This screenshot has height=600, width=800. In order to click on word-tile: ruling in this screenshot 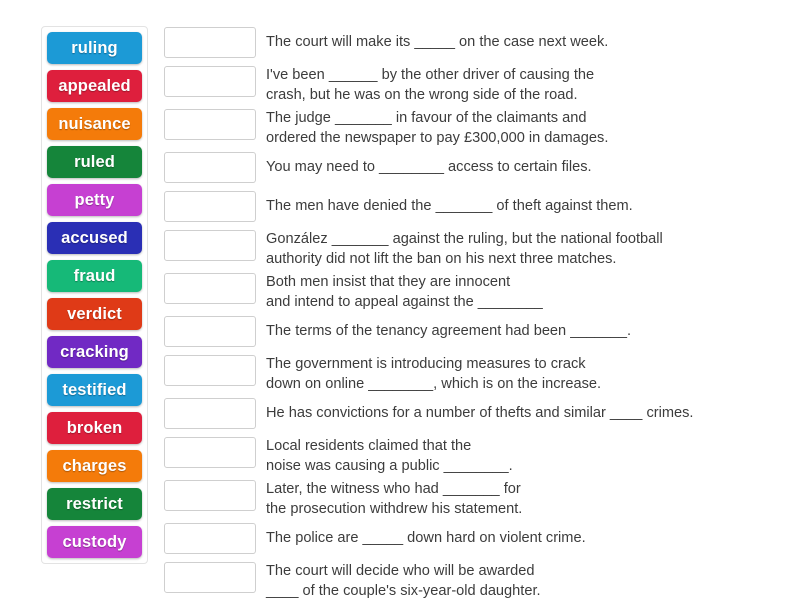, I will do `click(94, 48)`.